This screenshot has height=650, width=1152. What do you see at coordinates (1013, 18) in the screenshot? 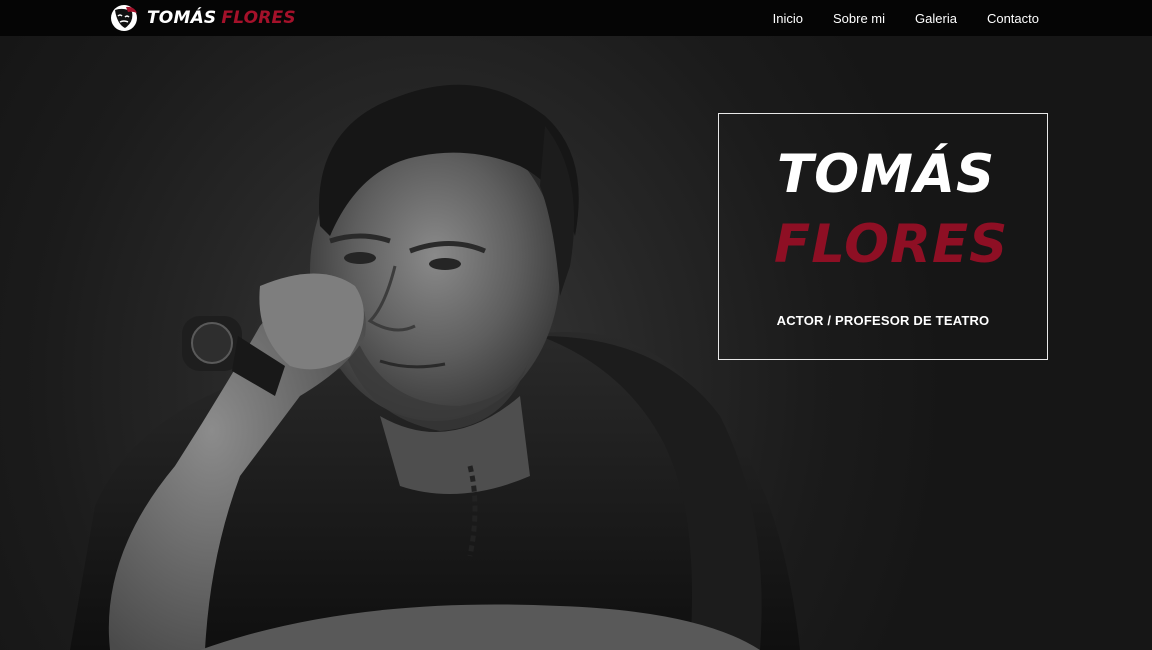
I see `nav-link-contacto: Contacto` at bounding box center [1013, 18].